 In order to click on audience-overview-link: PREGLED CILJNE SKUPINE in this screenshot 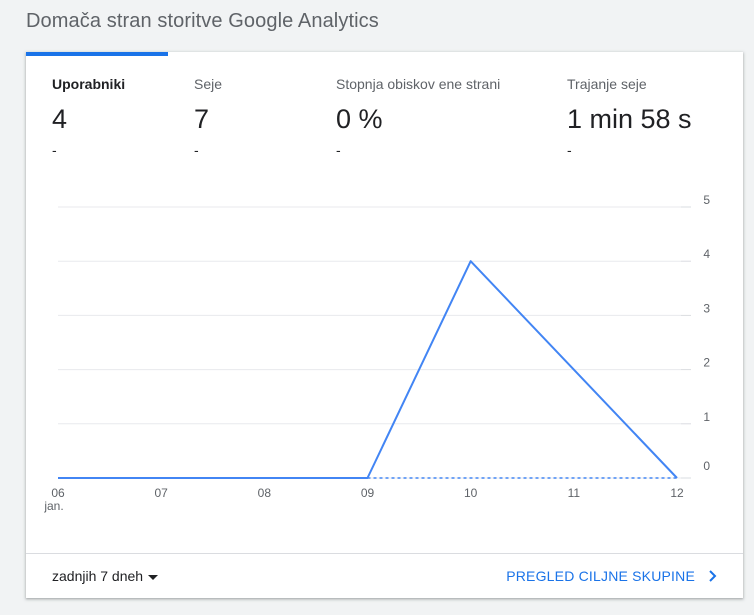, I will do `click(612, 576)`.